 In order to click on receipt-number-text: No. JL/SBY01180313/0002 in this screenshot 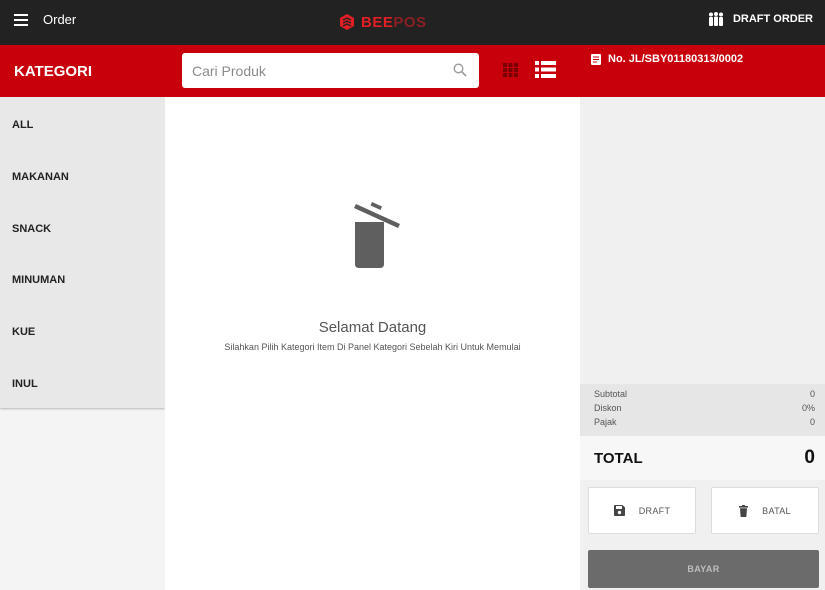, I will do `click(676, 59)`.